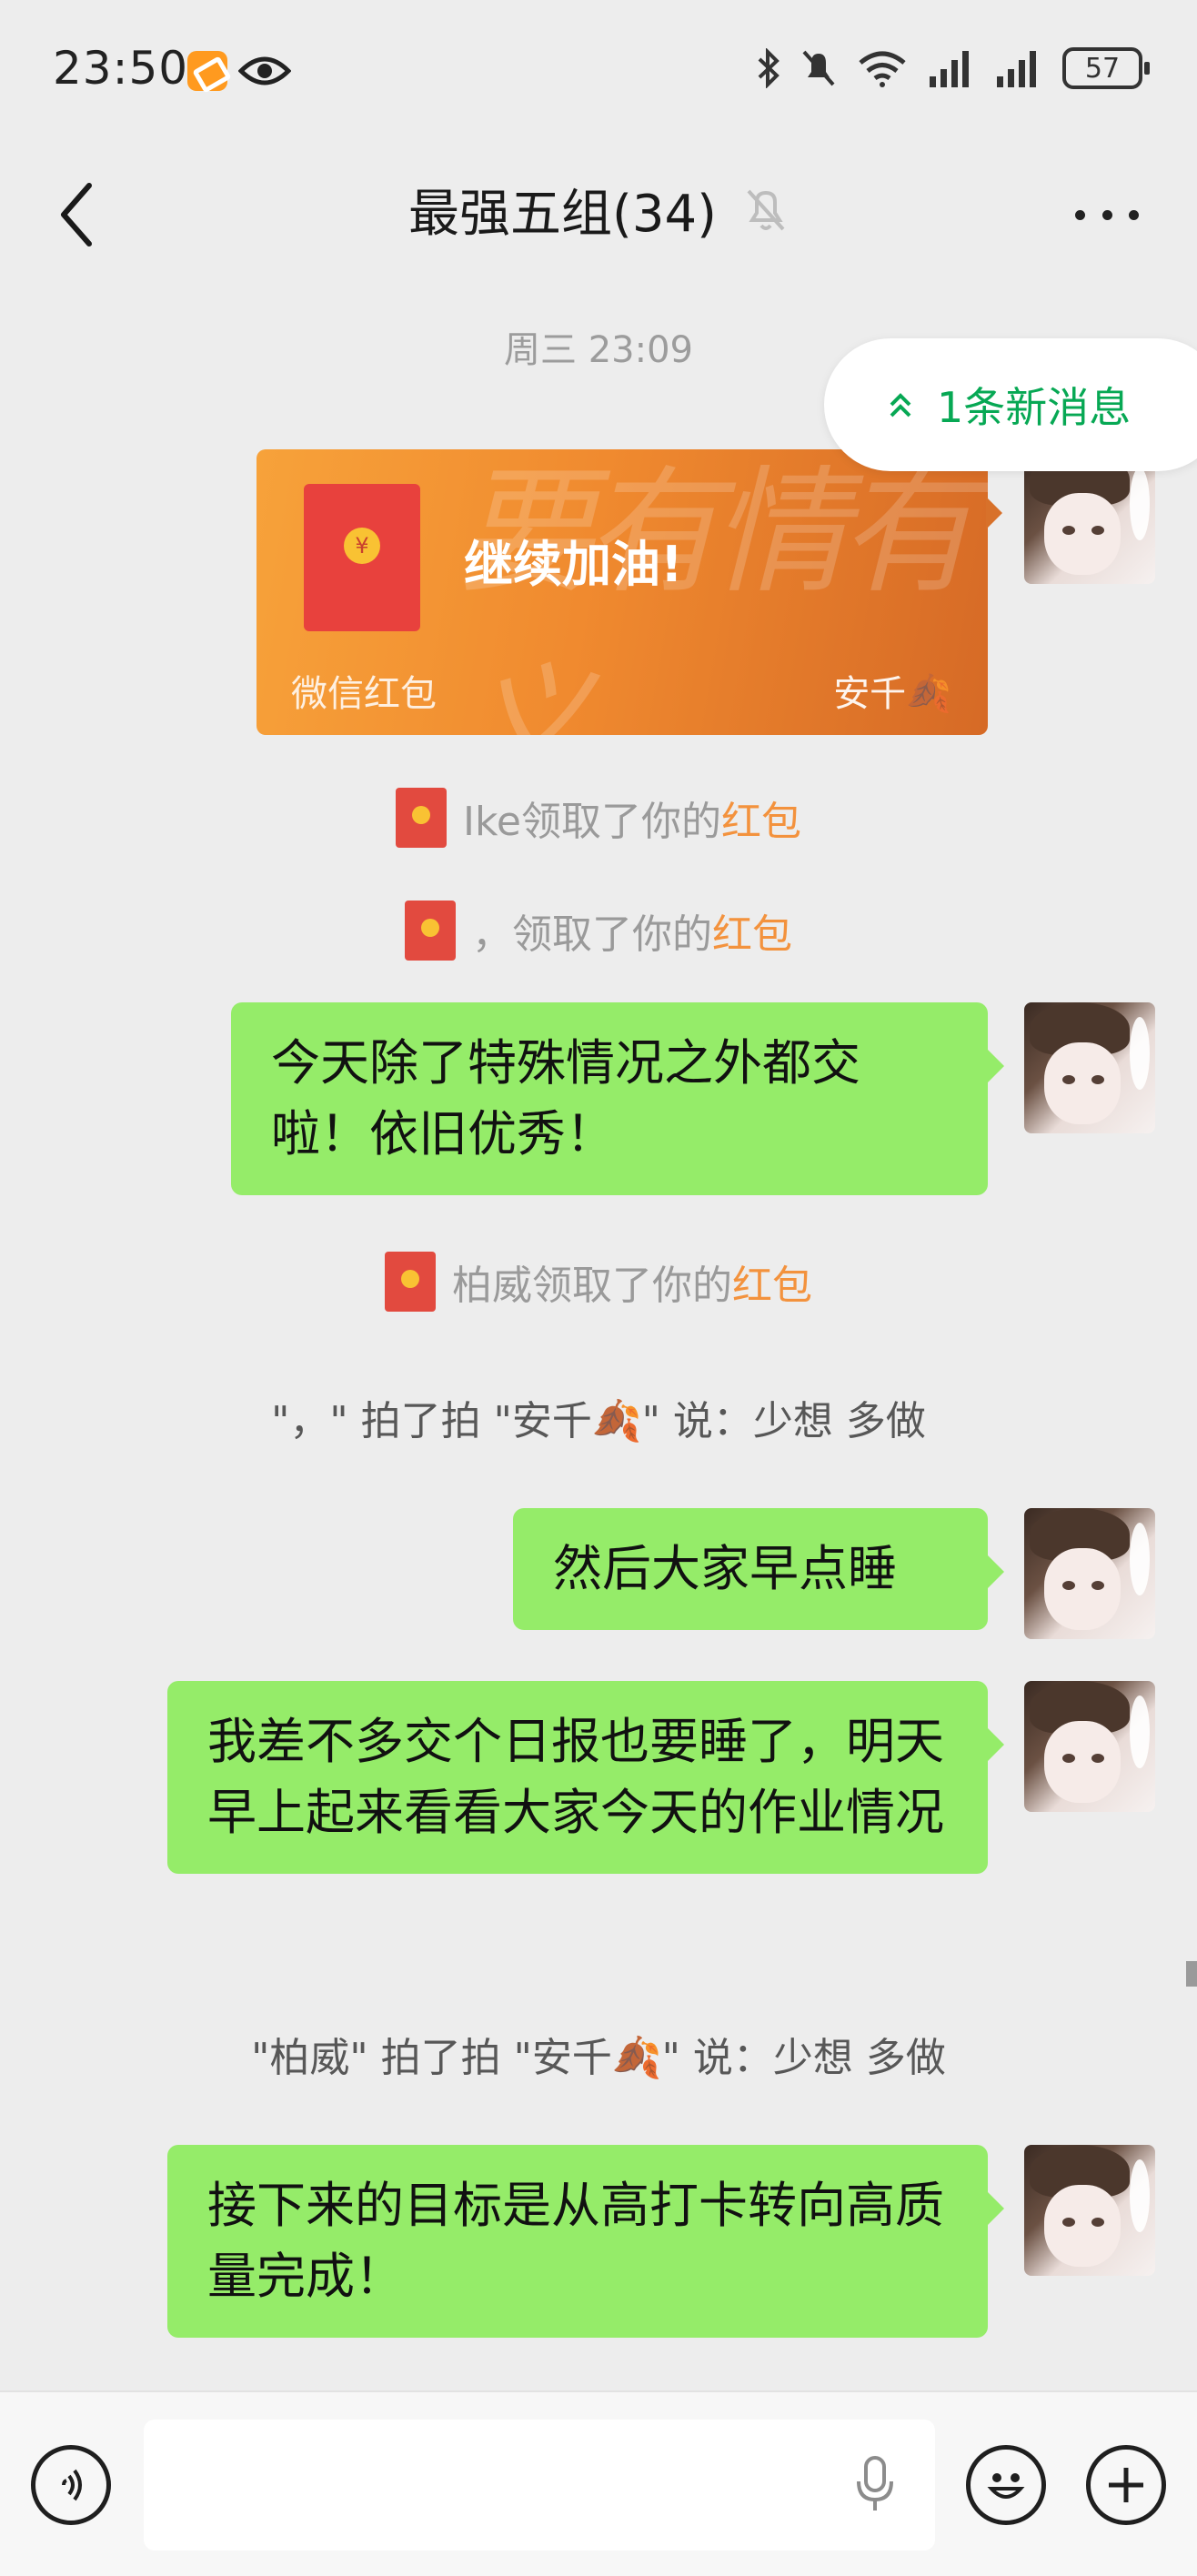 The width and height of the screenshot is (1197, 2576). Describe the element at coordinates (994, 513) in the screenshot. I see `bubble-tail` at that location.